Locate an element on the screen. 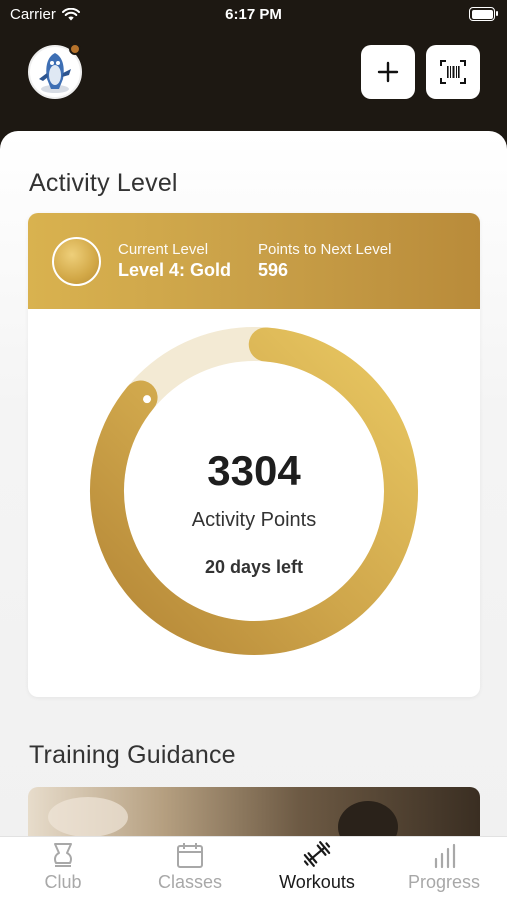 This screenshot has width=507, height=900. plus-icon is located at coordinates (388, 72).